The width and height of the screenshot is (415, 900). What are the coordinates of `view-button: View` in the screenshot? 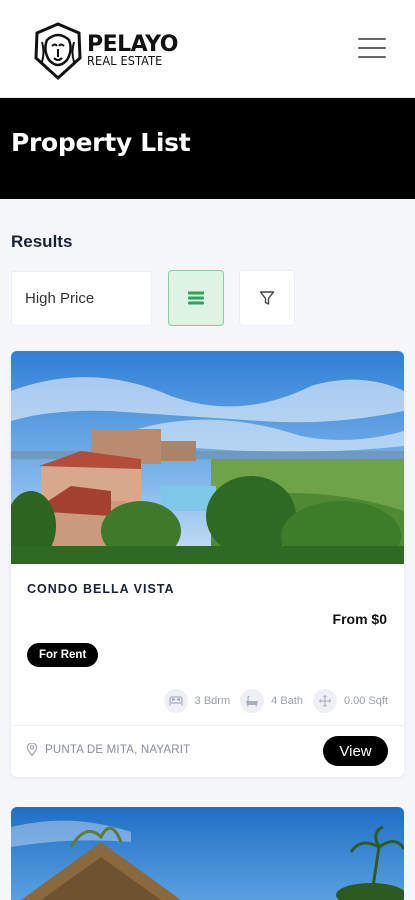 It's located at (355, 751).